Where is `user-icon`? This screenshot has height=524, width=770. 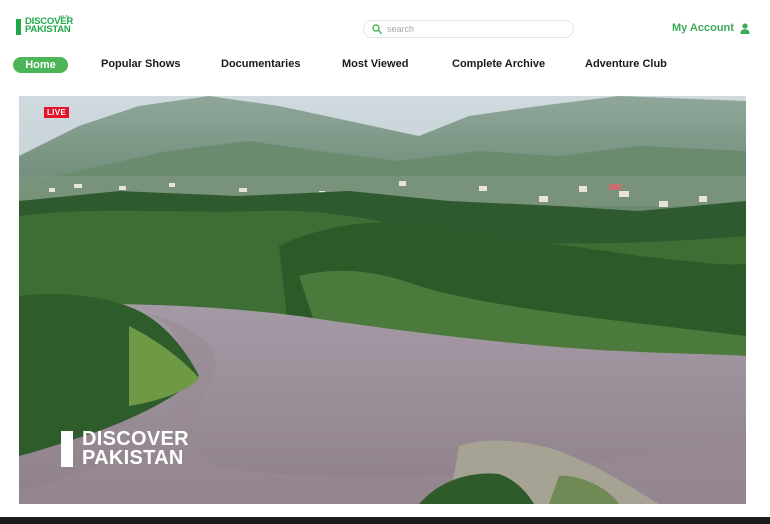 user-icon is located at coordinates (745, 28).